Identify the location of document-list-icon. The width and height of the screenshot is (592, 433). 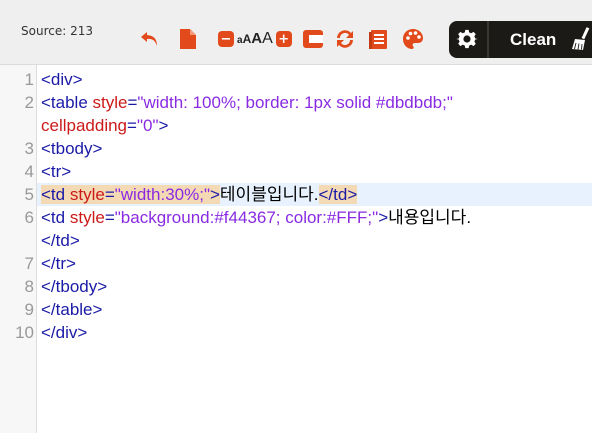
(378, 39).